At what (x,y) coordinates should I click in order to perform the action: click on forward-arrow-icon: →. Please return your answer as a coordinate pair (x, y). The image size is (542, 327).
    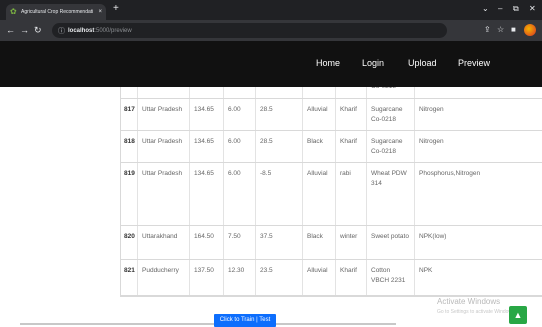
    Looking at the image, I should click on (24, 30).